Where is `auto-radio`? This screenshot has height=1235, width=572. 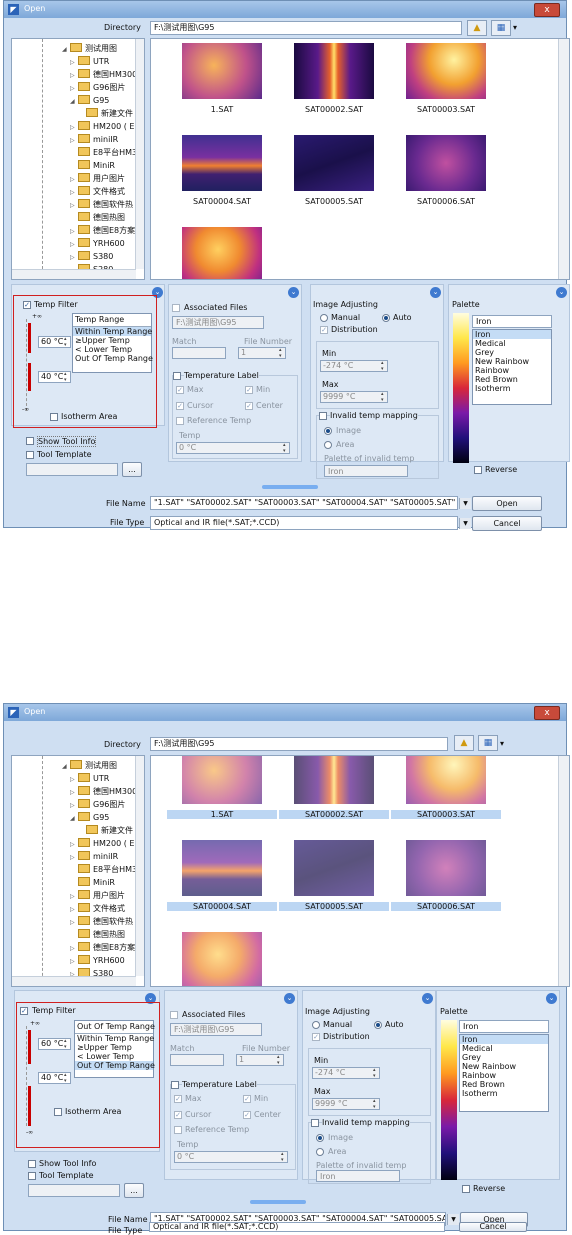 auto-radio is located at coordinates (378, 1025).